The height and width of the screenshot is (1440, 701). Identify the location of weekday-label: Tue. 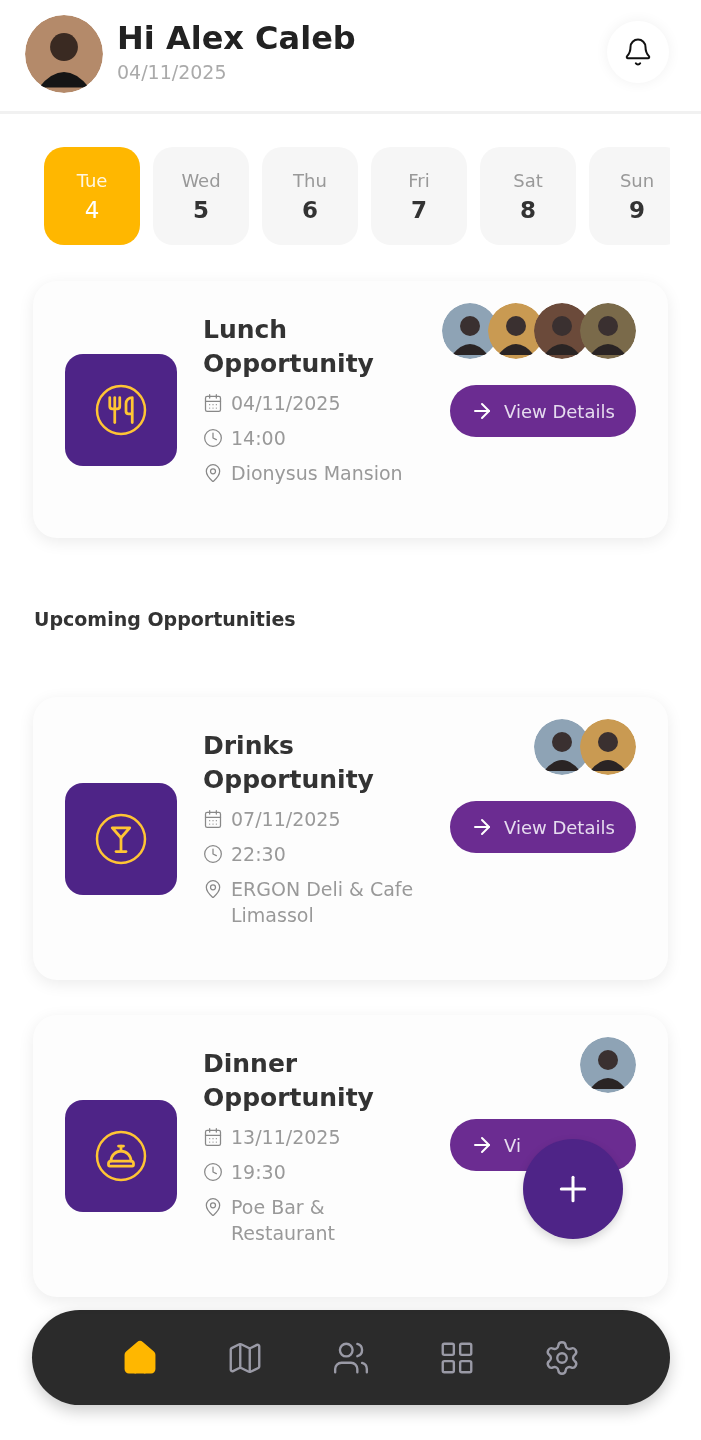
(92, 180).